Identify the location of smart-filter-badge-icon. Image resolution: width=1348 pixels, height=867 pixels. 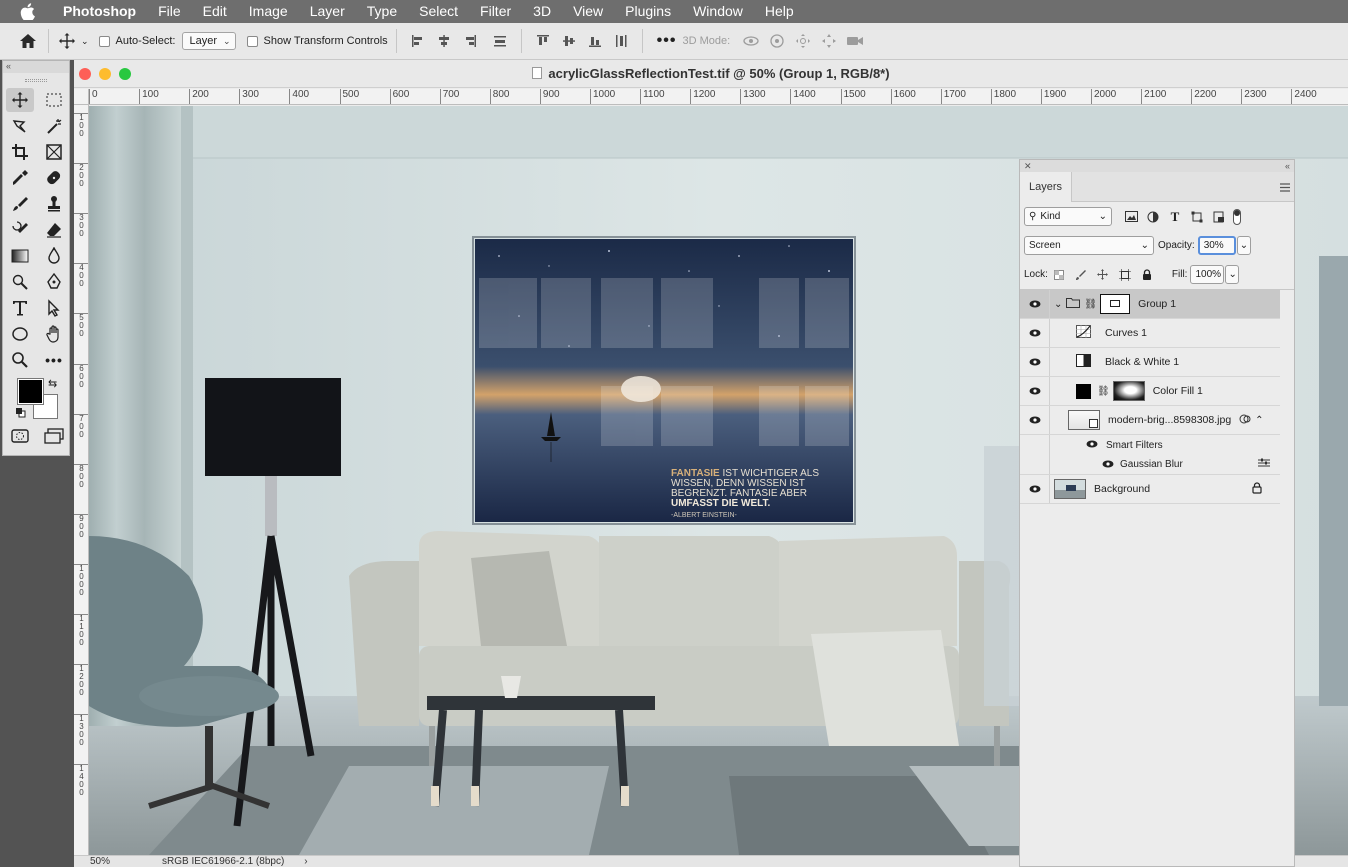
(1245, 420).